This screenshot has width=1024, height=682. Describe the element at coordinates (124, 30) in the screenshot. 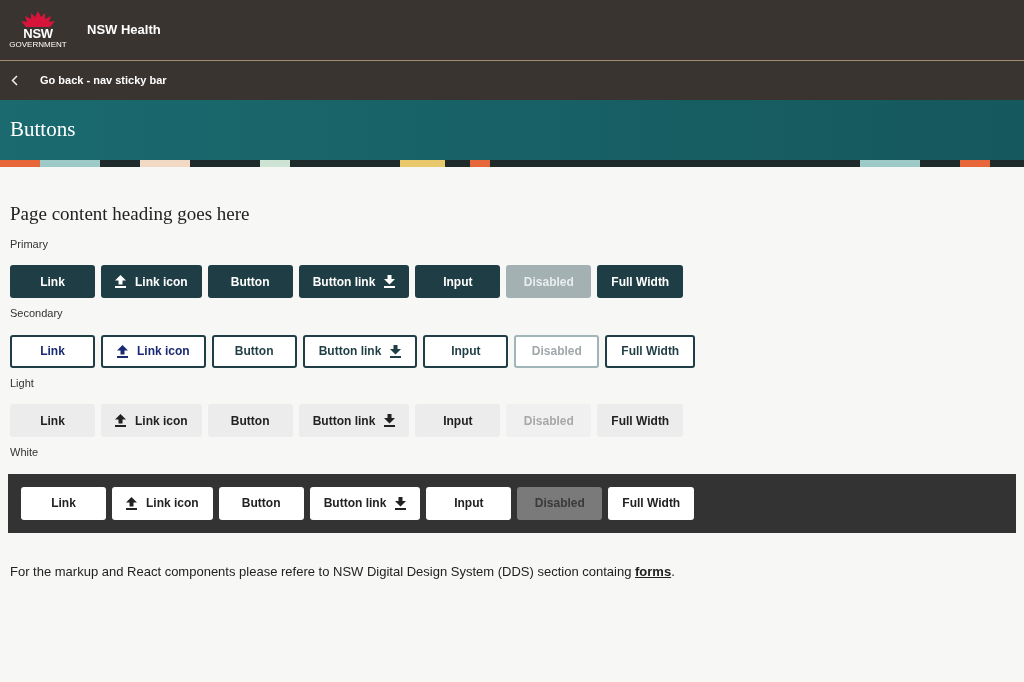

I see `site-title: NSW Health` at that location.